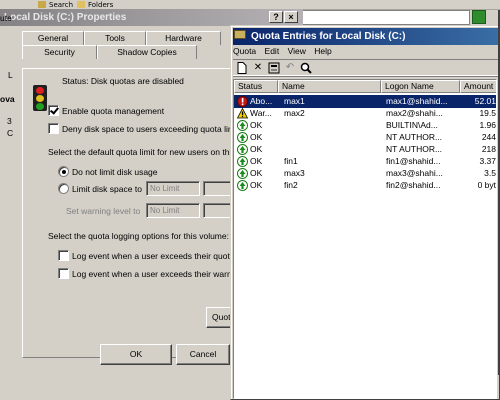 Image resolution: width=500 pixels, height=400 pixels. What do you see at coordinates (113, 111) in the screenshot?
I see `enable-quota-label: Enable quota management` at bounding box center [113, 111].